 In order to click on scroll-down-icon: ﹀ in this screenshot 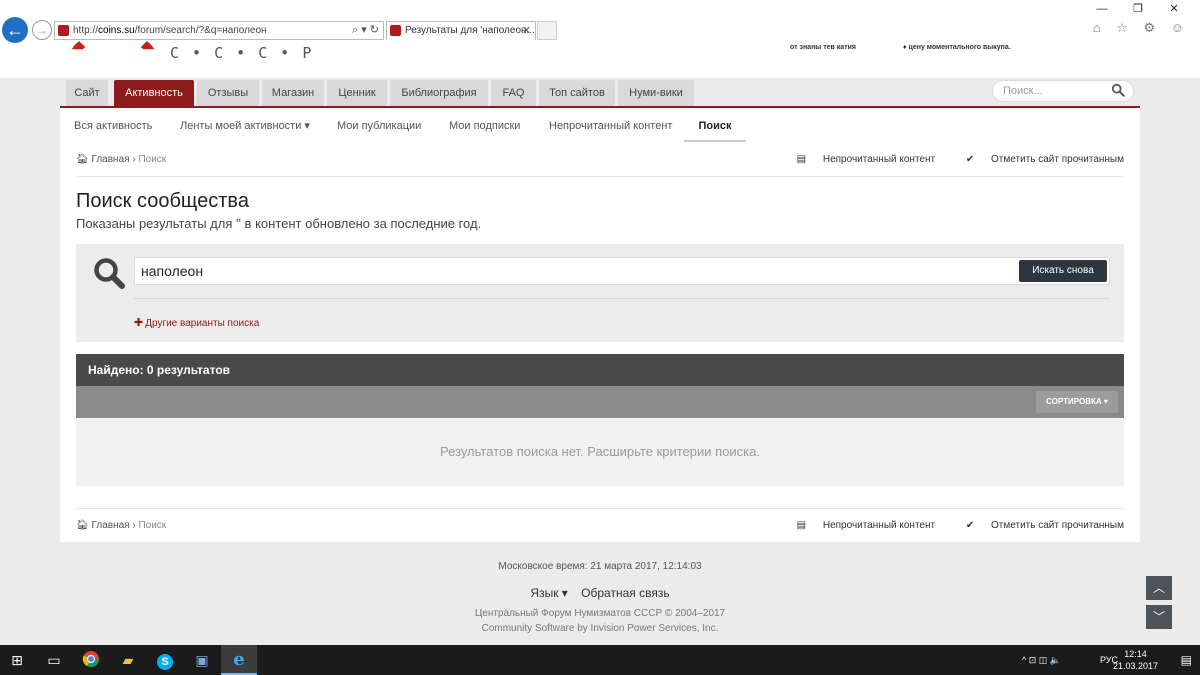, I will do `click(1159, 617)`.